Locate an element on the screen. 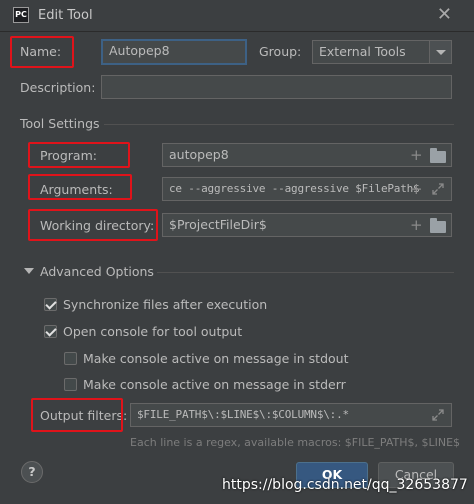 This screenshot has width=474, height=504. group-label: Group: is located at coordinates (280, 51).